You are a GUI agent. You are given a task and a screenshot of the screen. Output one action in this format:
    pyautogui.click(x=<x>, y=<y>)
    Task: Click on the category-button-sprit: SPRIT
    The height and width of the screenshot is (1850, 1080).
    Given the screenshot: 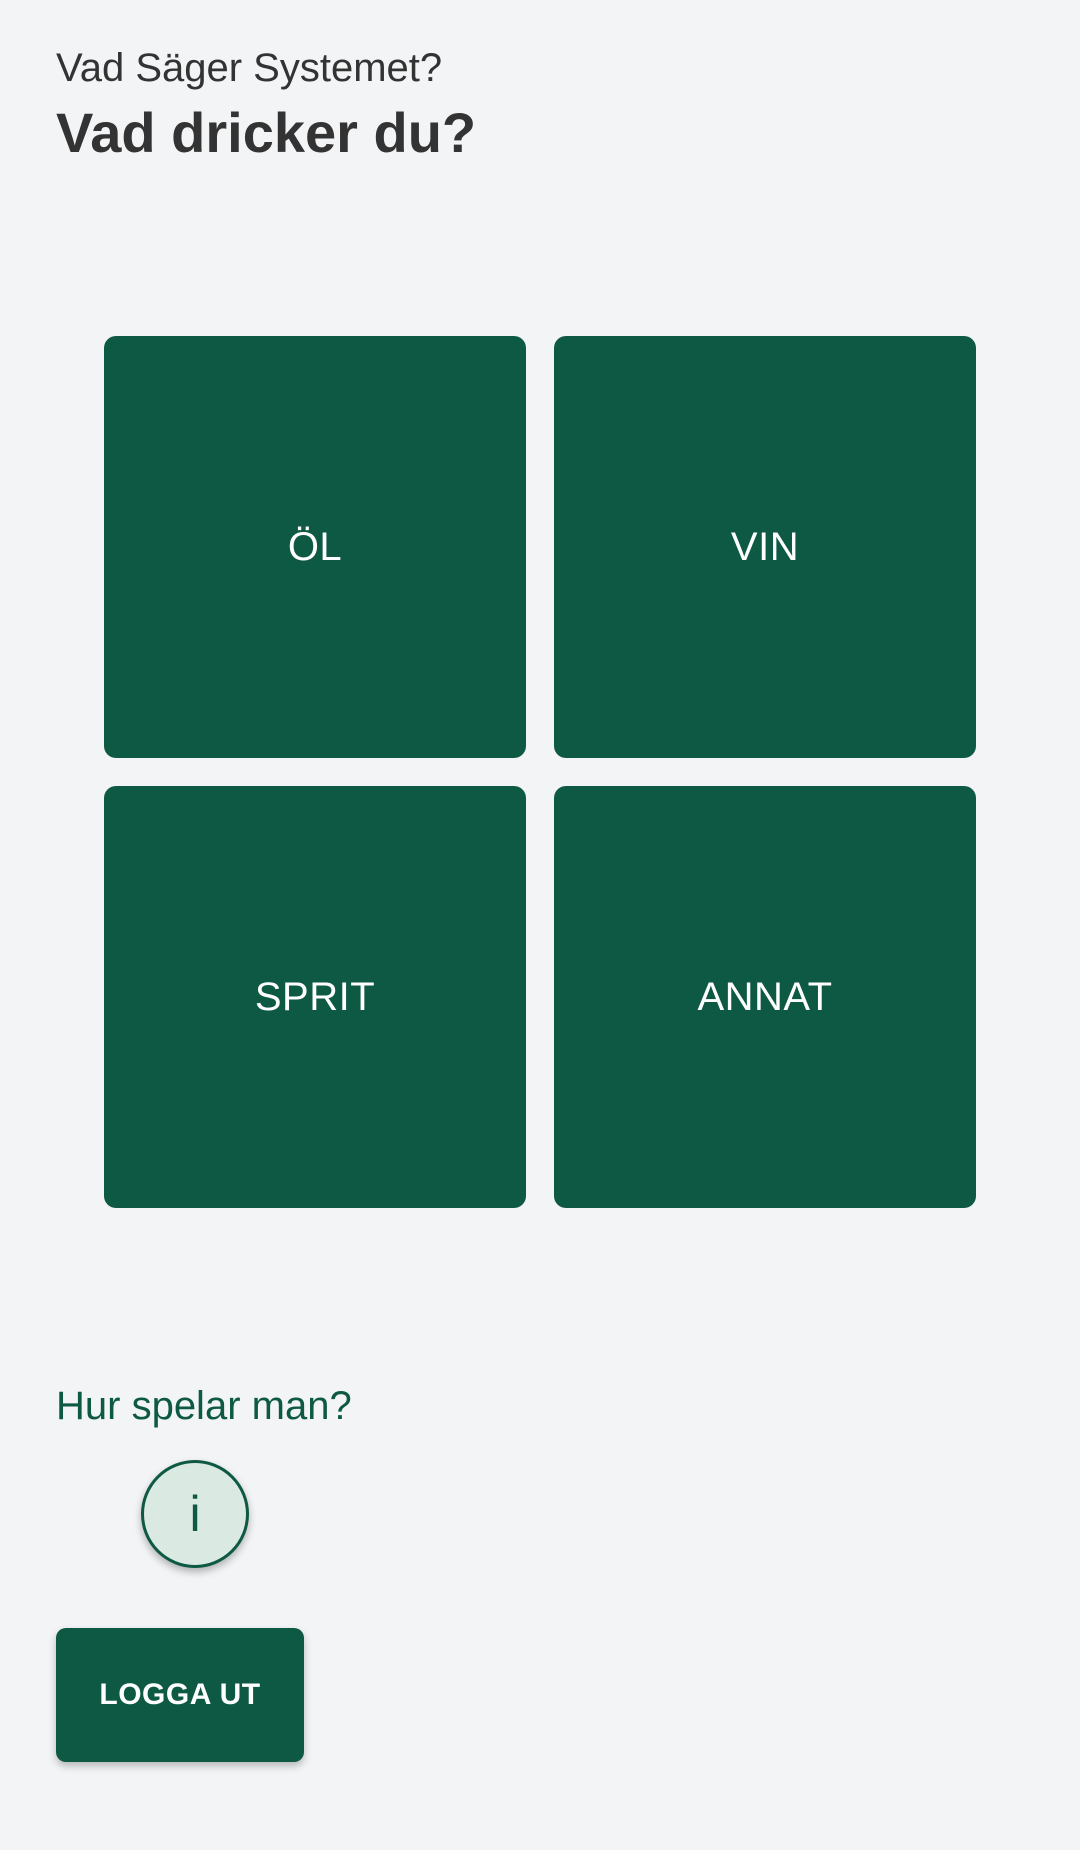 What is the action you would take?
    pyautogui.click(x=315, y=997)
    